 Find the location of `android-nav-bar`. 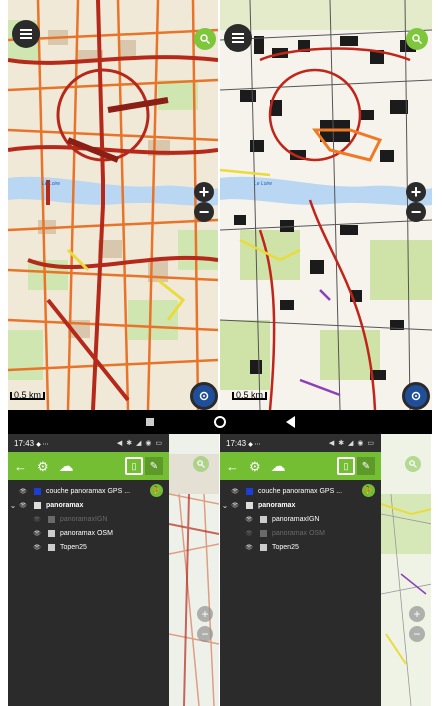

android-nav-bar is located at coordinates (220, 422).